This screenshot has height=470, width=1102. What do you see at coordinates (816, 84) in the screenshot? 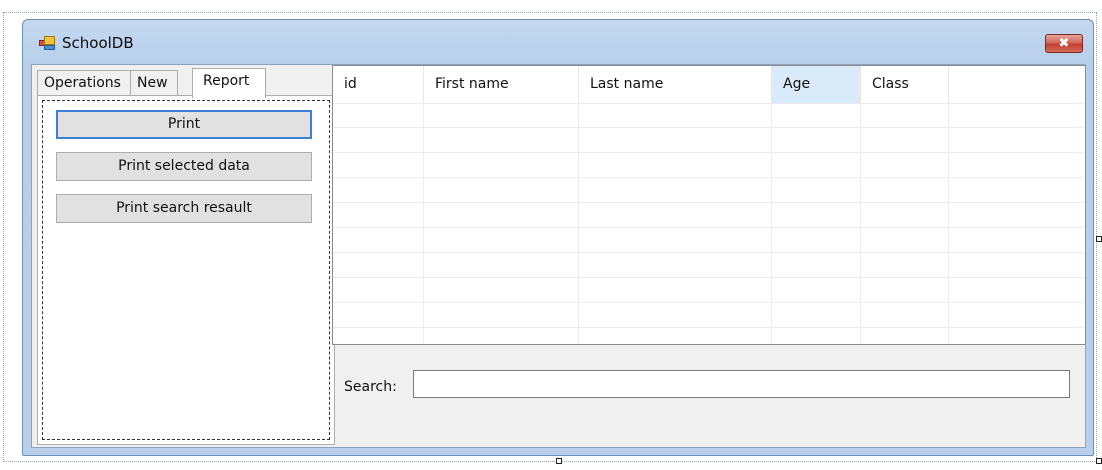
I see `column-header-age: Age` at bounding box center [816, 84].